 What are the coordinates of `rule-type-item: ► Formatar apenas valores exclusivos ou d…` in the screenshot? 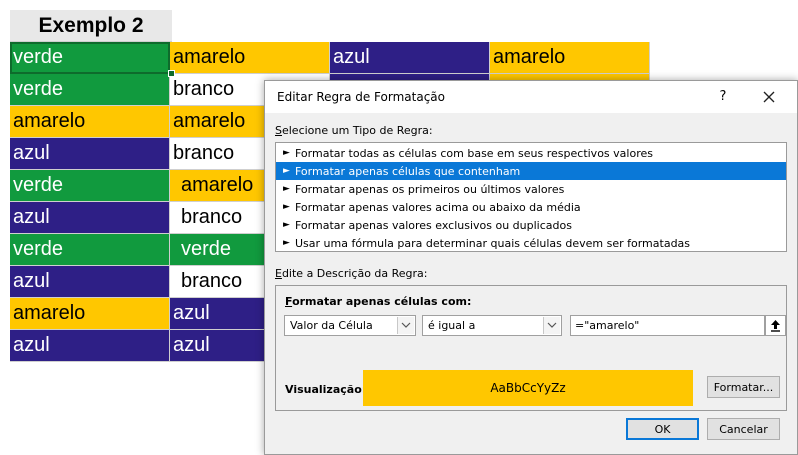 It's located at (531, 225).